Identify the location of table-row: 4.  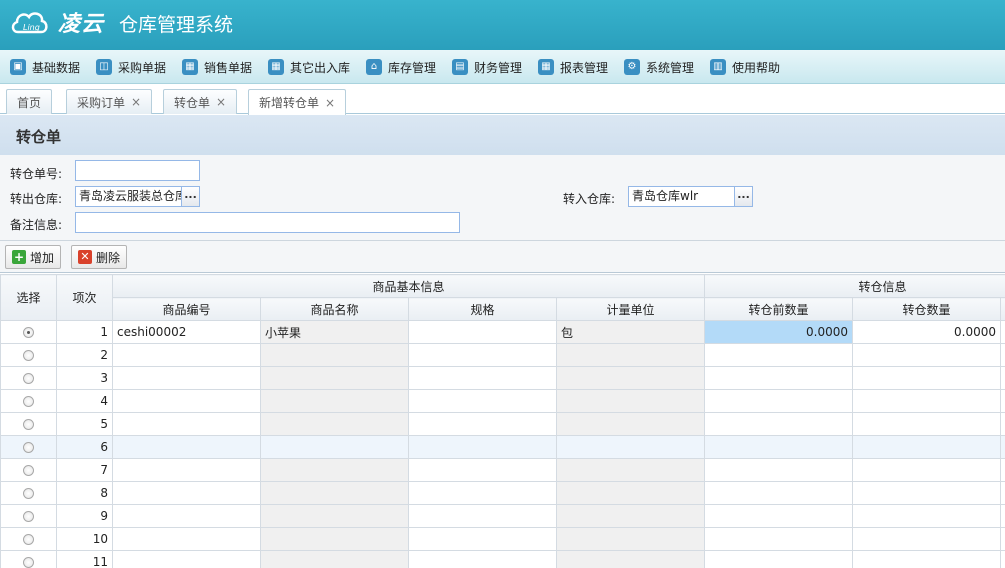
(502, 401).